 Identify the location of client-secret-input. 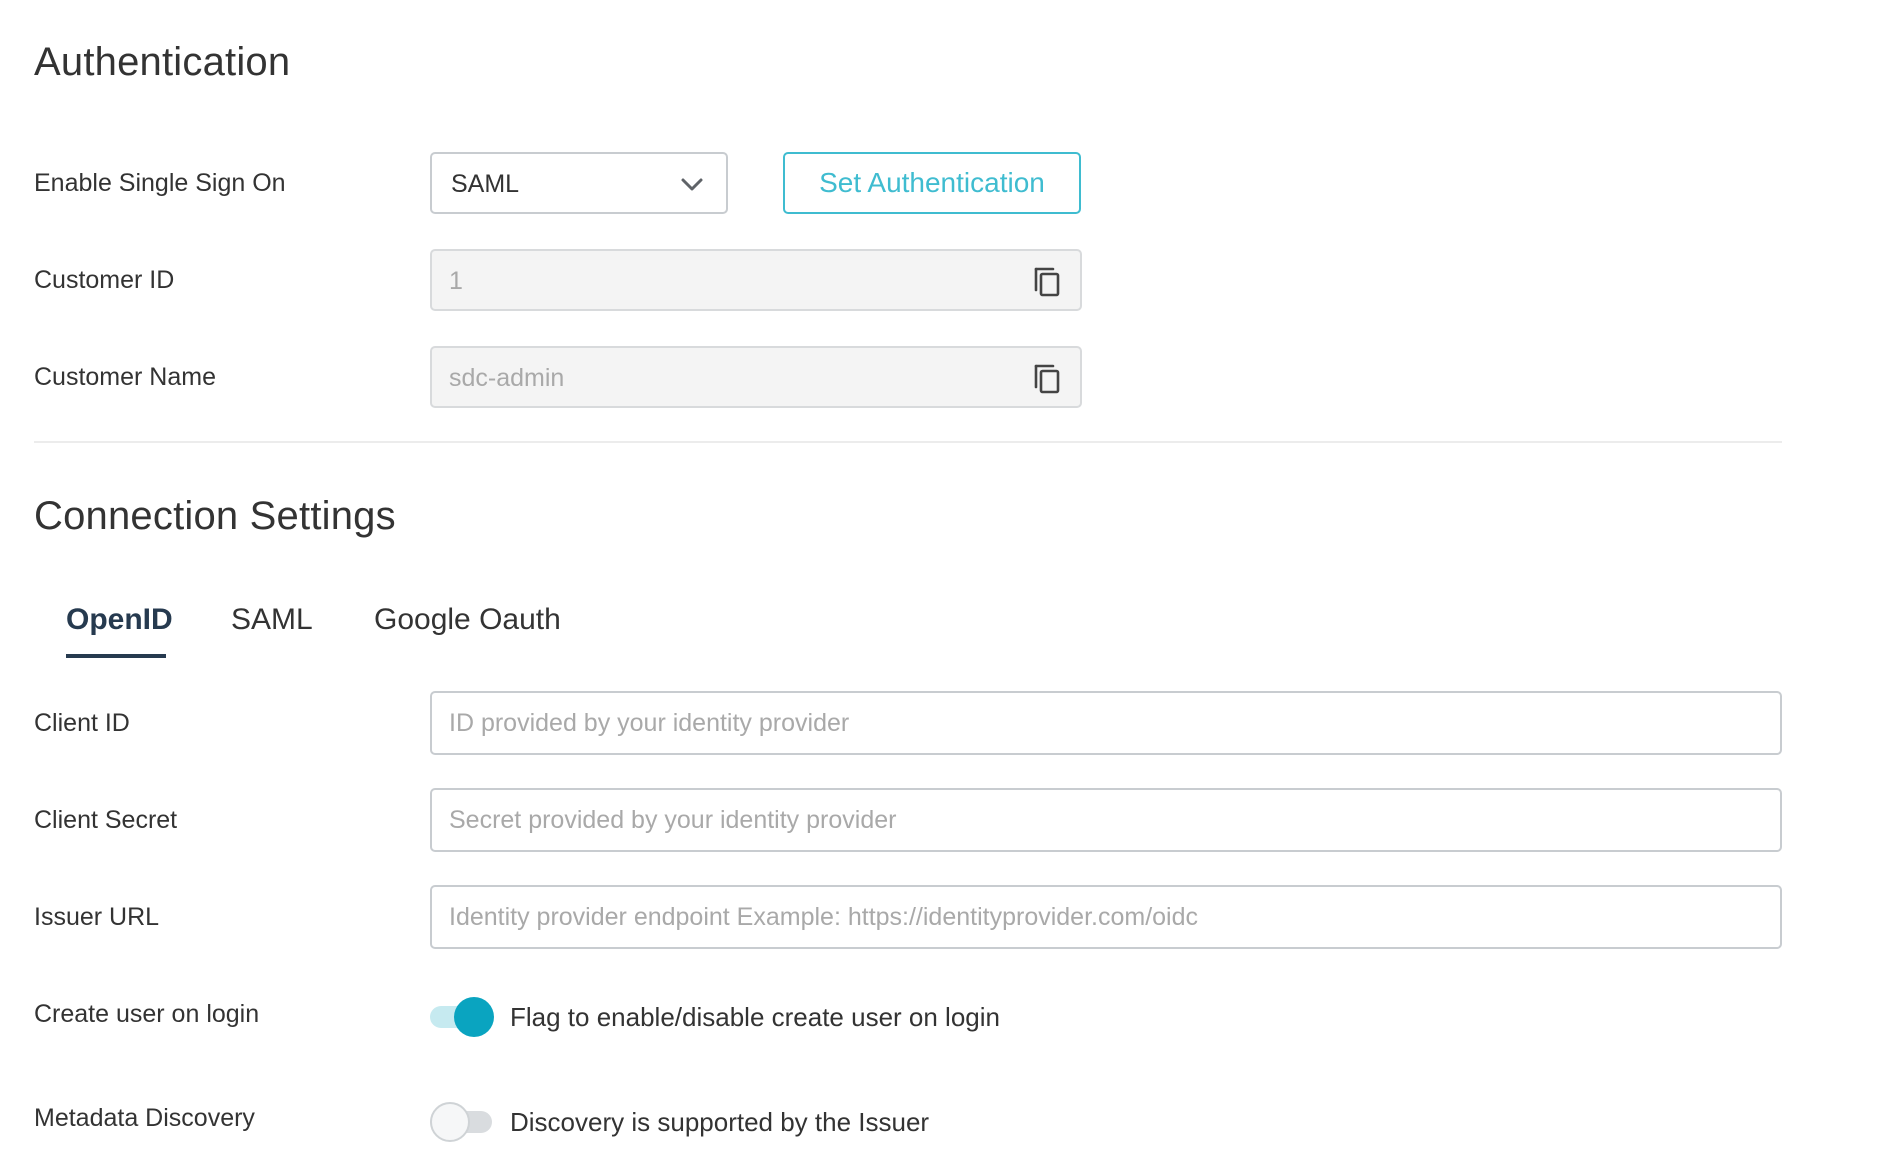
(1106, 820).